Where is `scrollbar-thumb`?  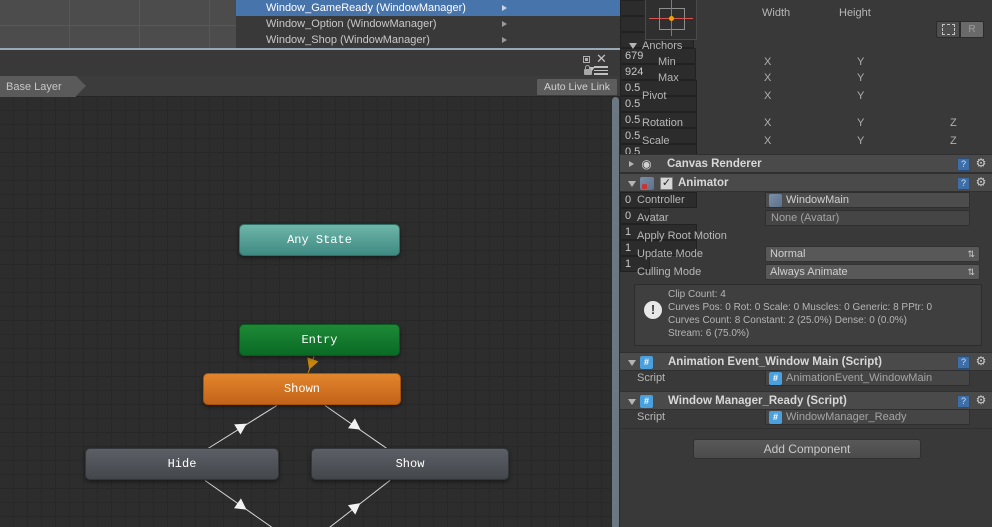 scrollbar-thumb is located at coordinates (615, 312).